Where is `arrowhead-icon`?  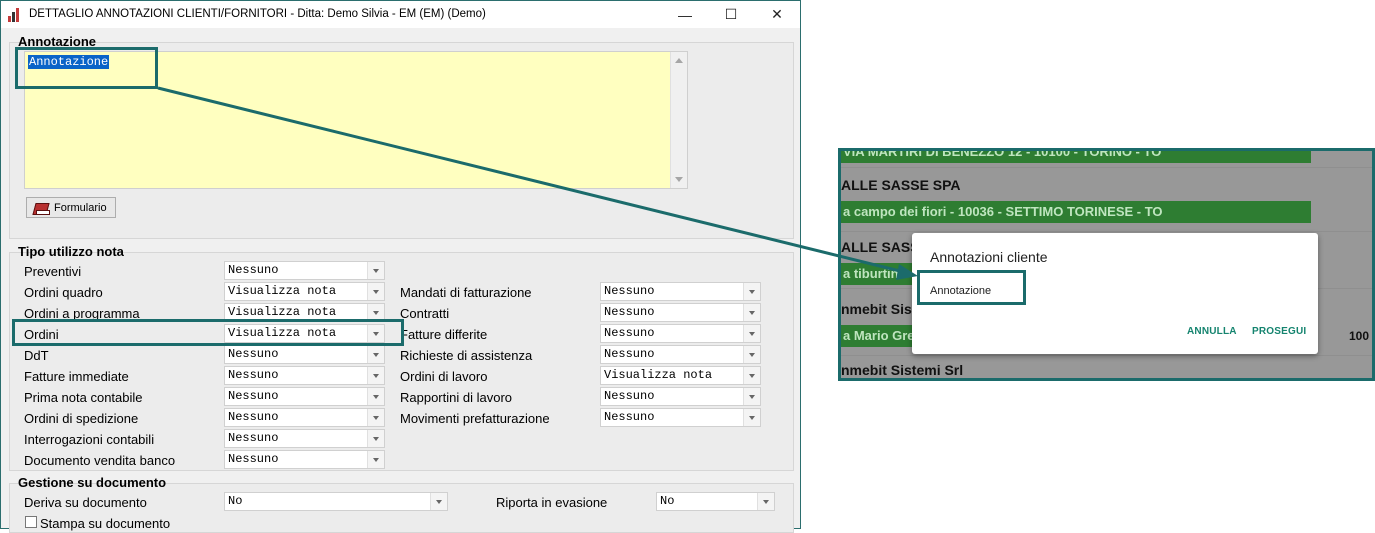 arrowhead-icon is located at coordinates (907, 272).